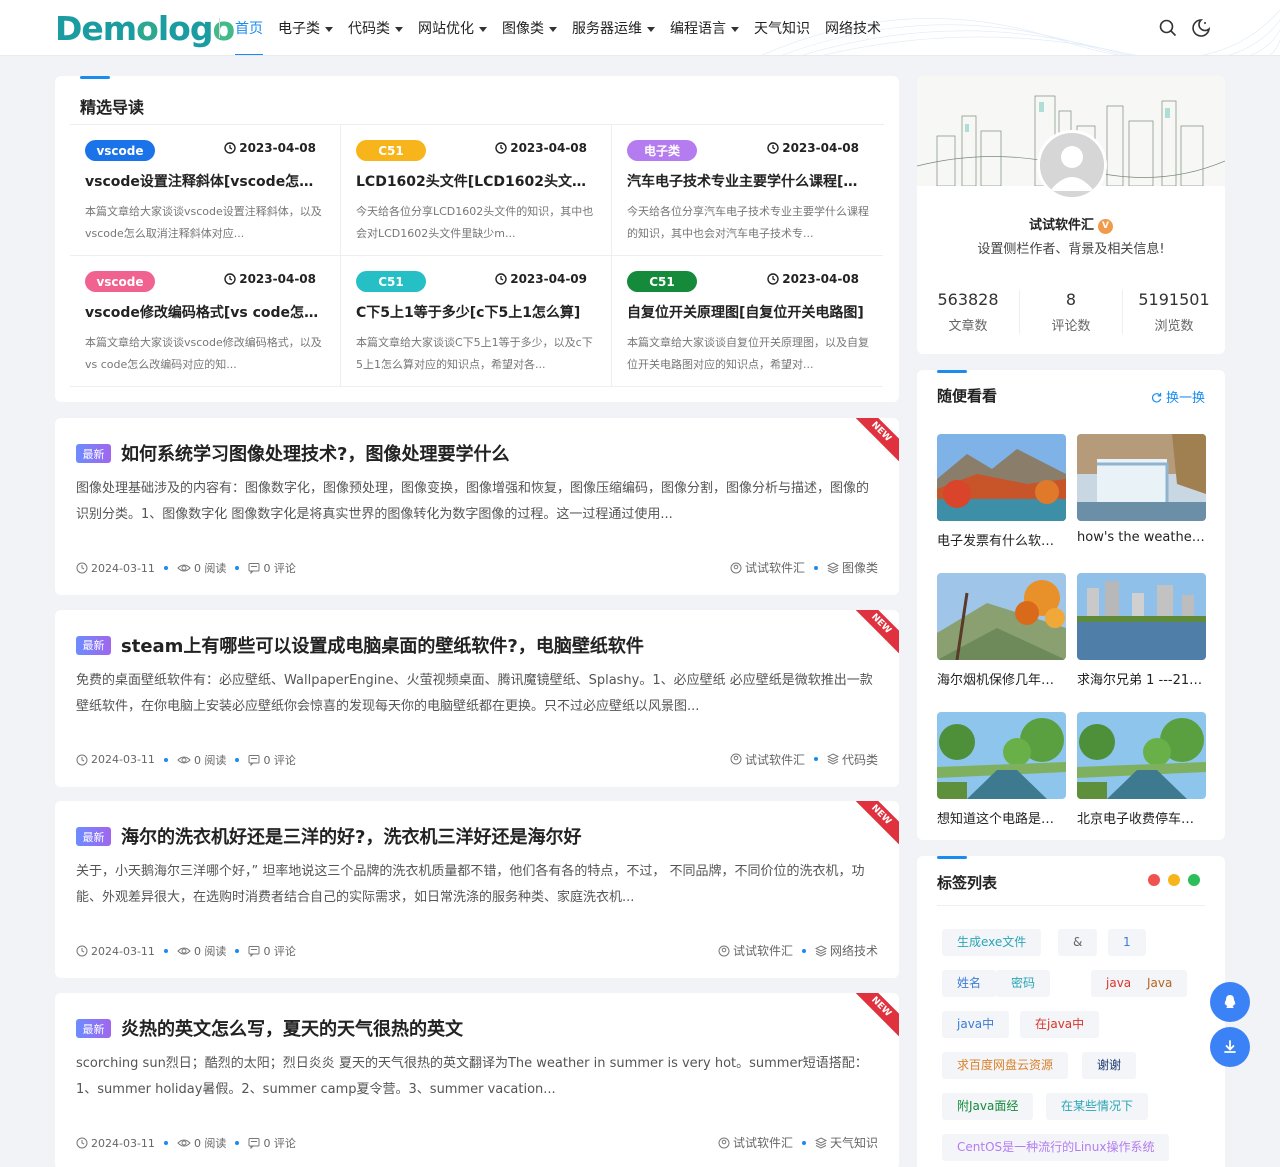 The height and width of the screenshot is (1167, 1280). I want to click on nav-item-0: 首页, so click(249, 27).